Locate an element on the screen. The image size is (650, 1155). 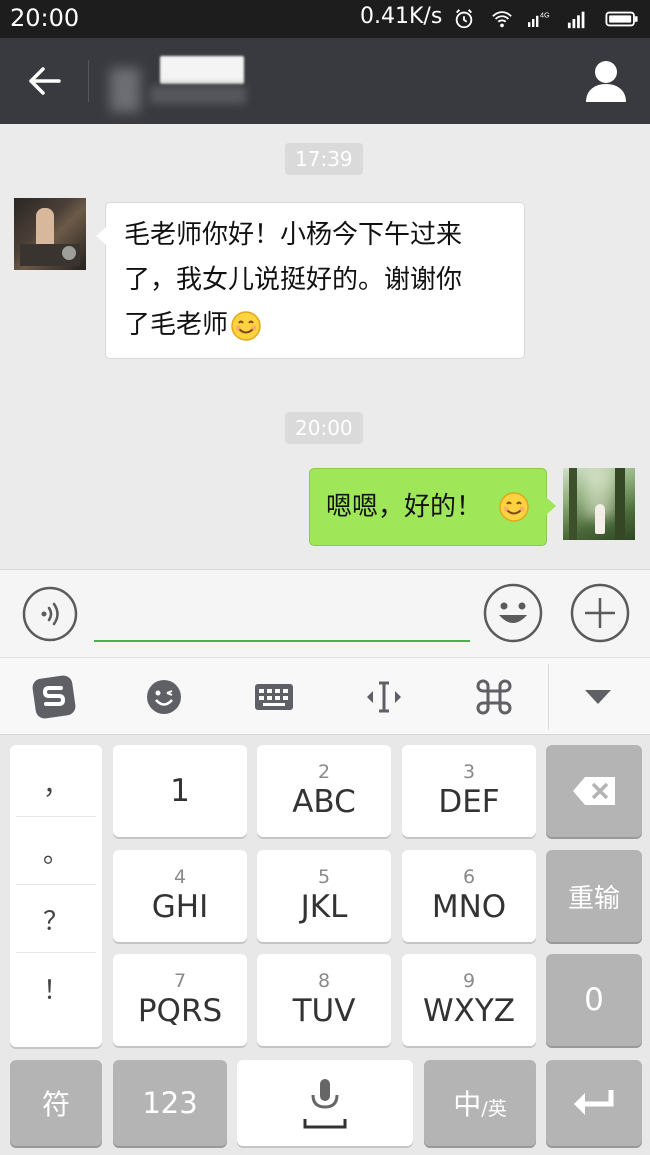
input-bar is located at coordinates (325, 613).